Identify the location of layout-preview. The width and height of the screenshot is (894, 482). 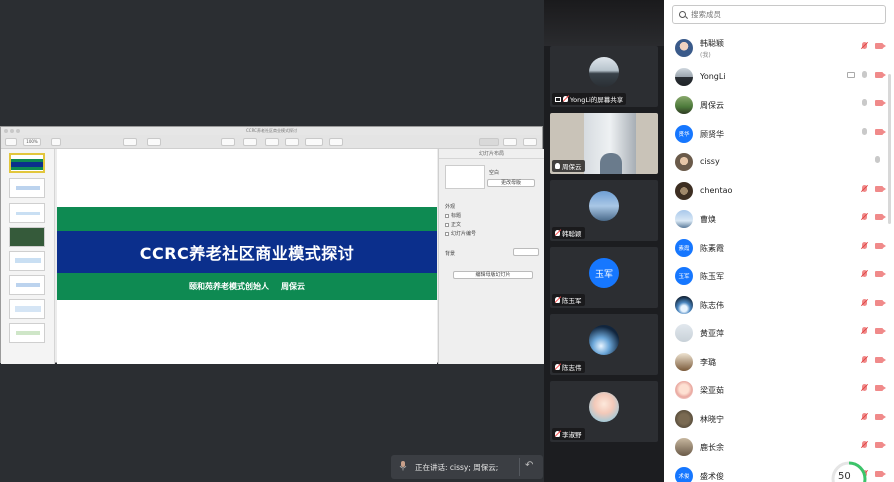
(465, 177).